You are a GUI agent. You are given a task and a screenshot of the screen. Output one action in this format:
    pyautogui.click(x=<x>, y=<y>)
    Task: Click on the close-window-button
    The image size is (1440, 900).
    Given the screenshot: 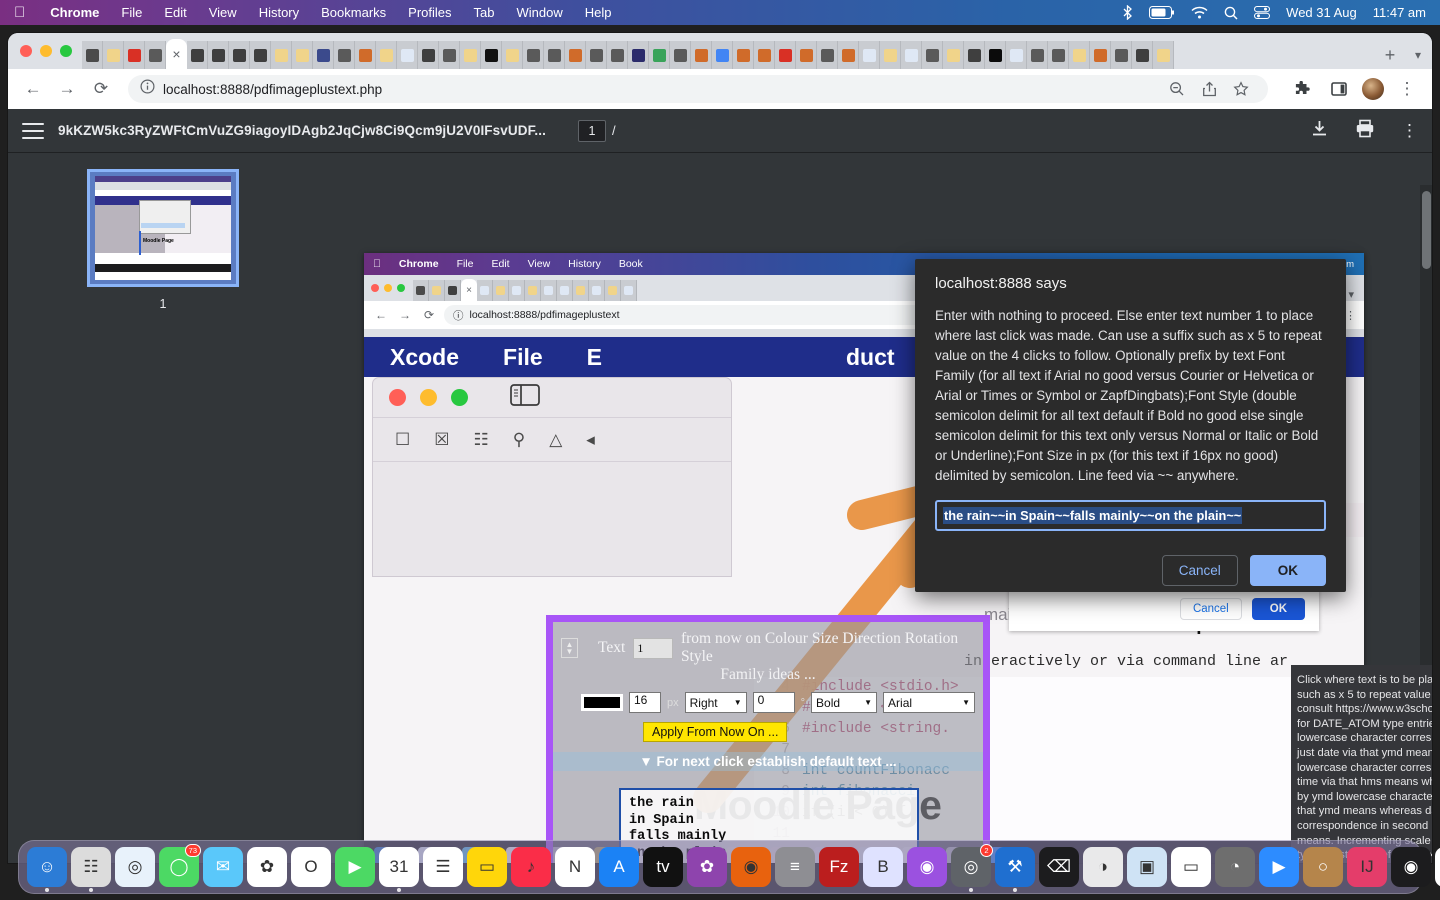 What is the action you would take?
    pyautogui.click(x=26, y=51)
    